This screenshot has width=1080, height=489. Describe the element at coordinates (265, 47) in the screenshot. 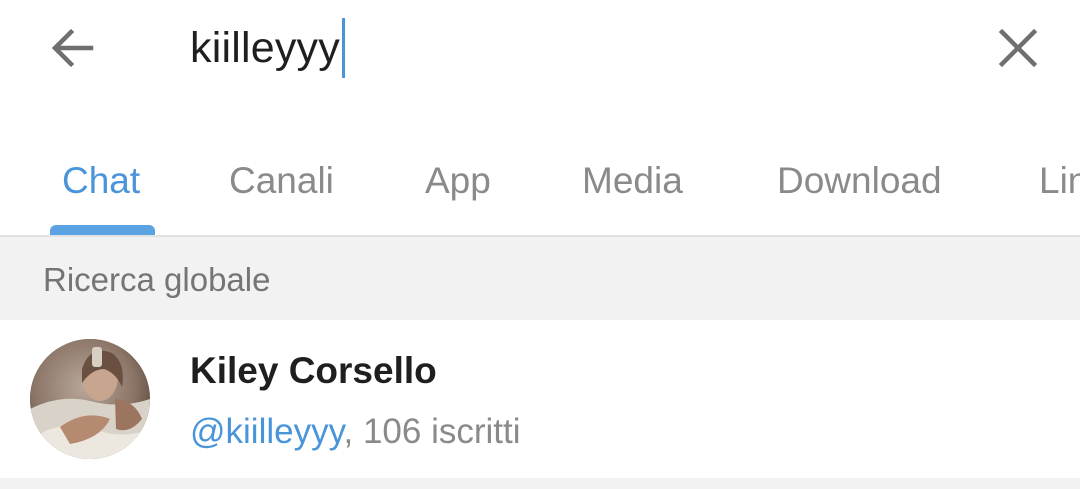

I see `search-query-text: kiilleyyy` at that location.